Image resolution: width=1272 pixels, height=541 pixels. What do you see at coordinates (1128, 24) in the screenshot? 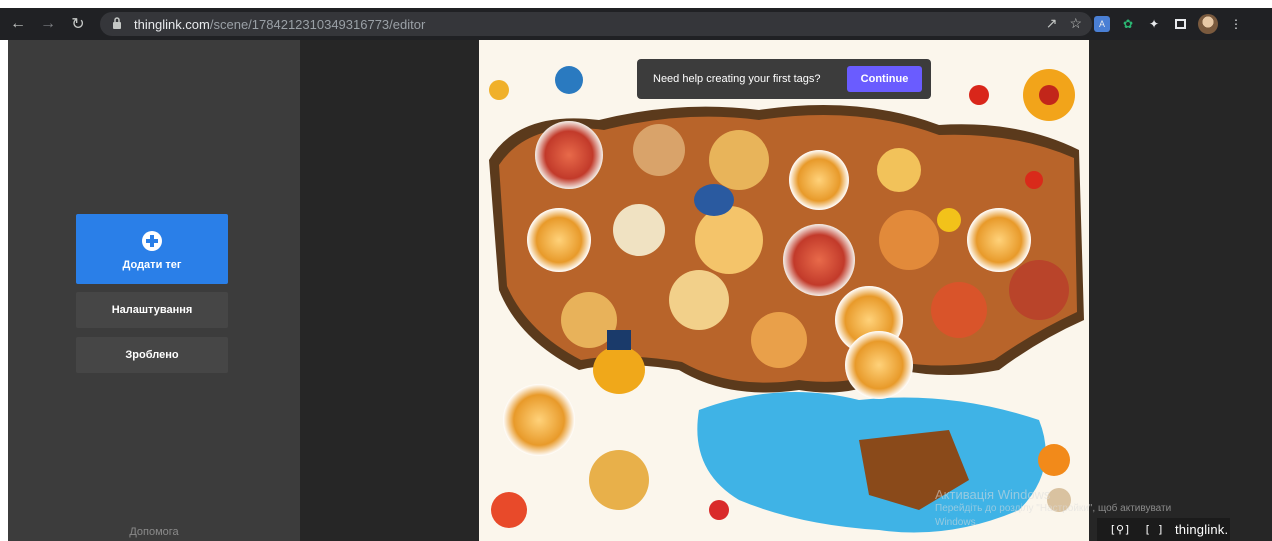
I see `leaf-extension-icon: ✿` at bounding box center [1128, 24].